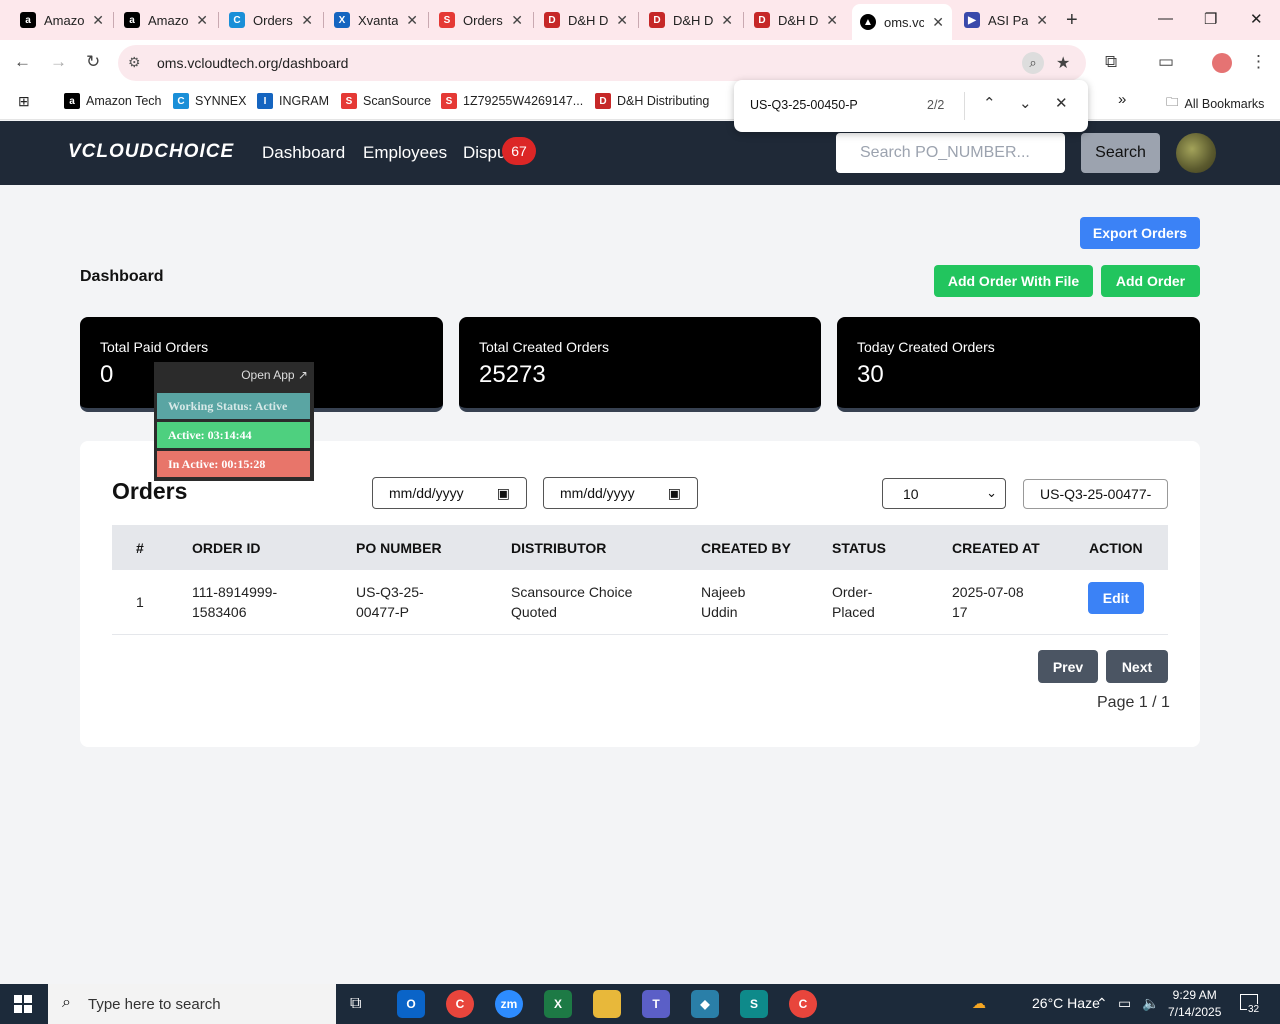 Image resolution: width=1280 pixels, height=1024 pixels. Describe the element at coordinates (944, 493) in the screenshot. I see `page-size-select: 10 ⌄` at that location.